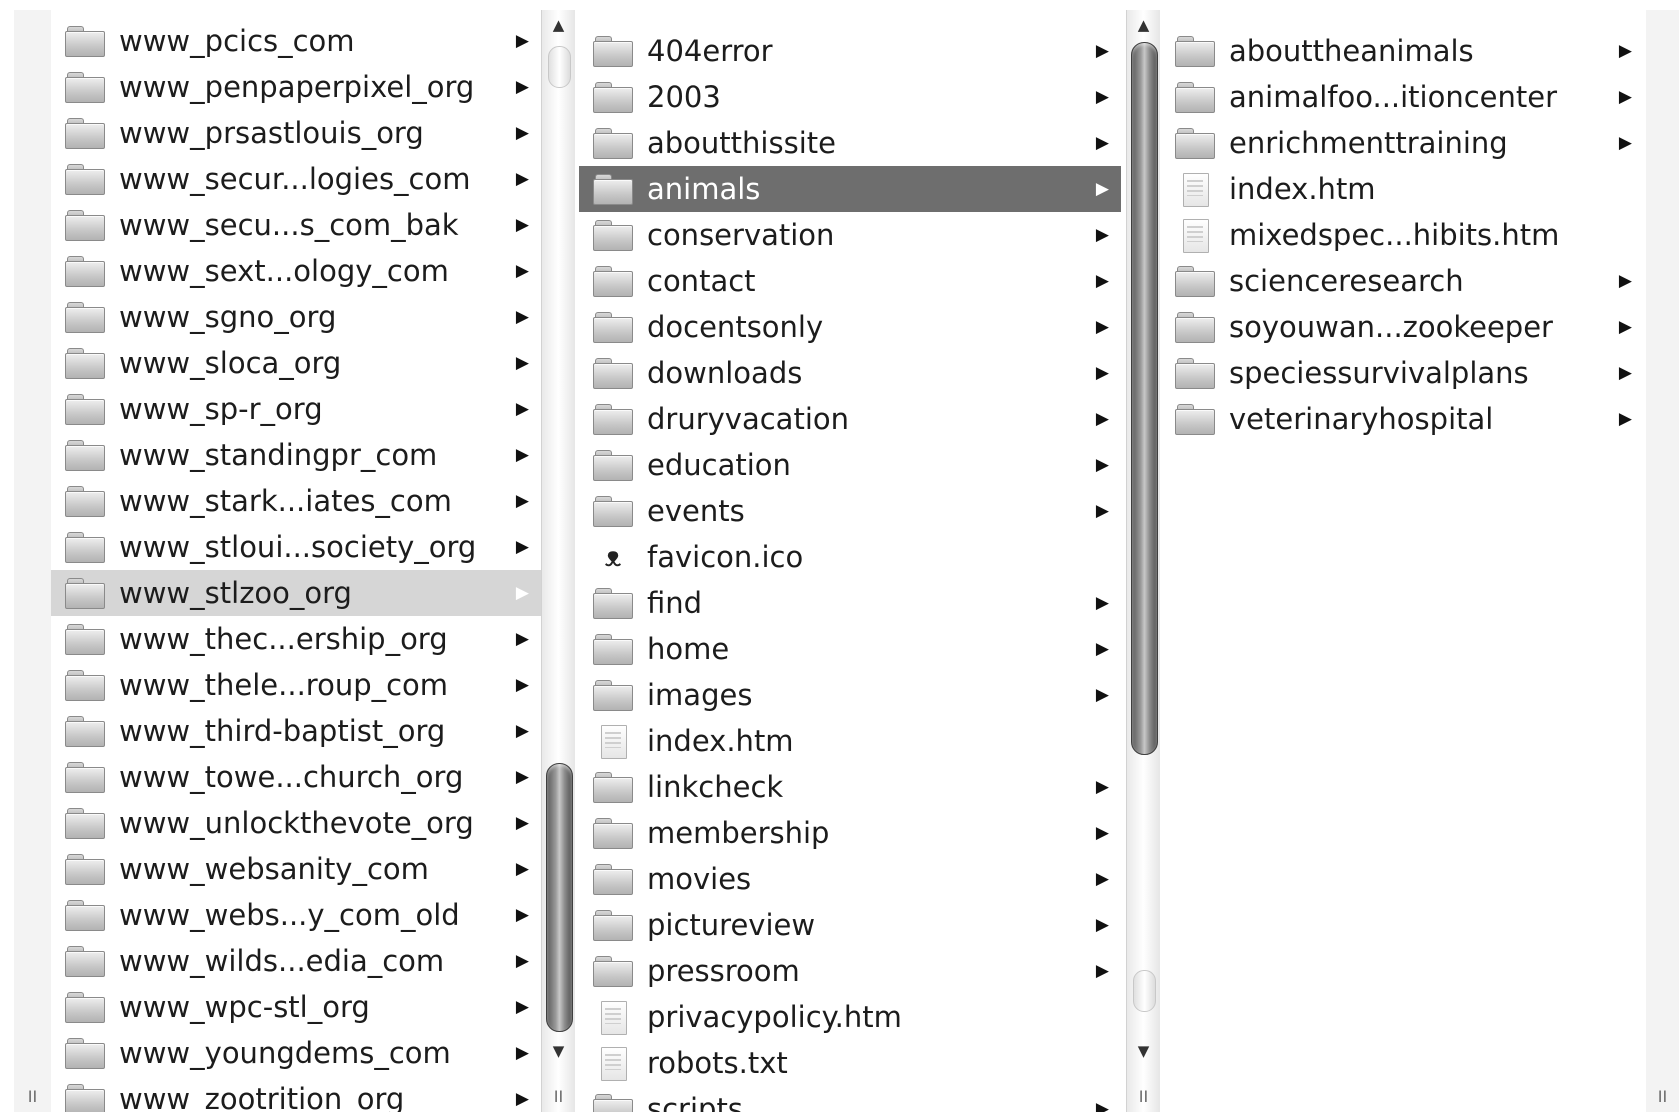  What do you see at coordinates (296, 823) in the screenshot?
I see `folder-row: www_unlockthevote_org ▶` at bounding box center [296, 823].